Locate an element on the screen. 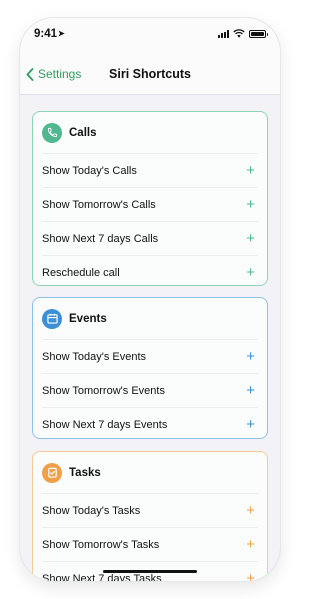 The height and width of the screenshot is (599, 320). battery-icon is located at coordinates (258, 33).